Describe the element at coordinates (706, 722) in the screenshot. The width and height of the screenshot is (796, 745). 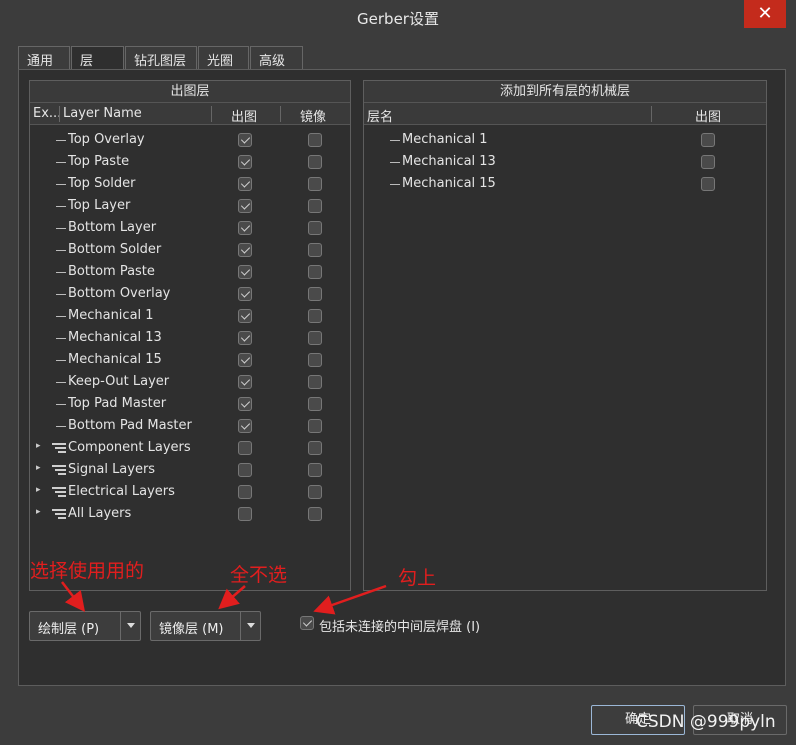
I see `watermark-text: CSDN @999pyln` at that location.